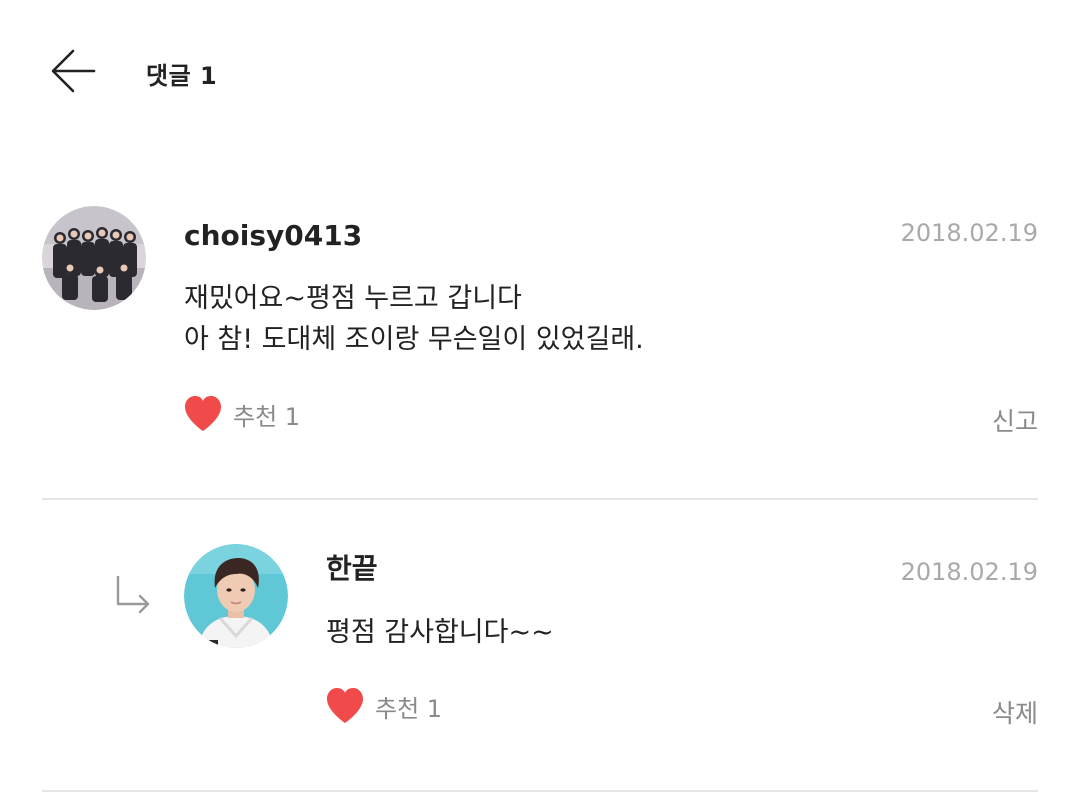 The image size is (1080, 810). I want to click on report-button: 신고, so click(1015, 420).